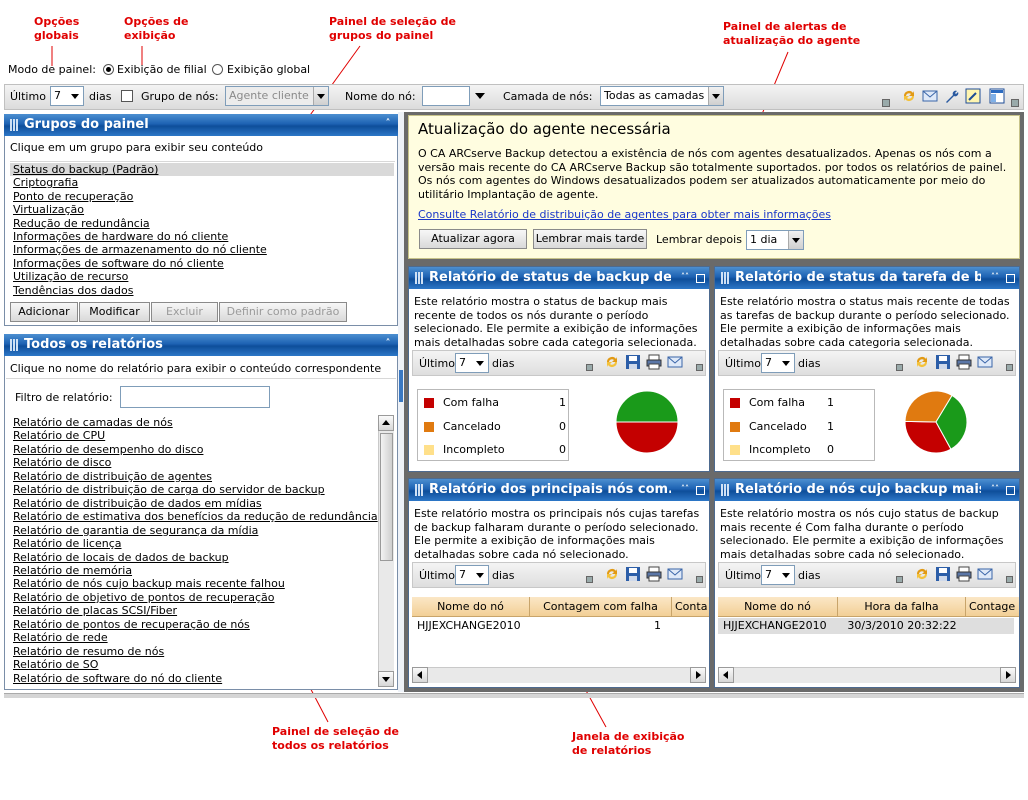  What do you see at coordinates (601, 607) in the screenshot?
I see `table-header-cell: Contagem com falha` at bounding box center [601, 607].